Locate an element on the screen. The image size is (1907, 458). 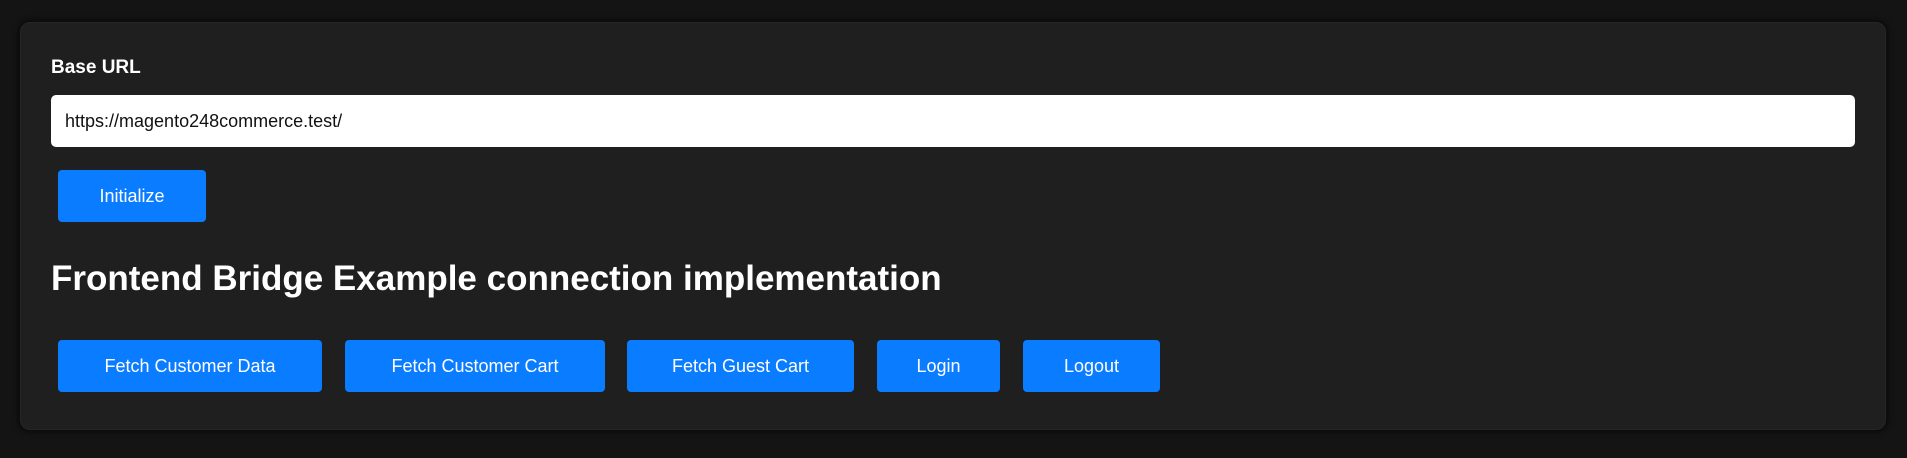
initialize-button: Initialize is located at coordinates (132, 196).